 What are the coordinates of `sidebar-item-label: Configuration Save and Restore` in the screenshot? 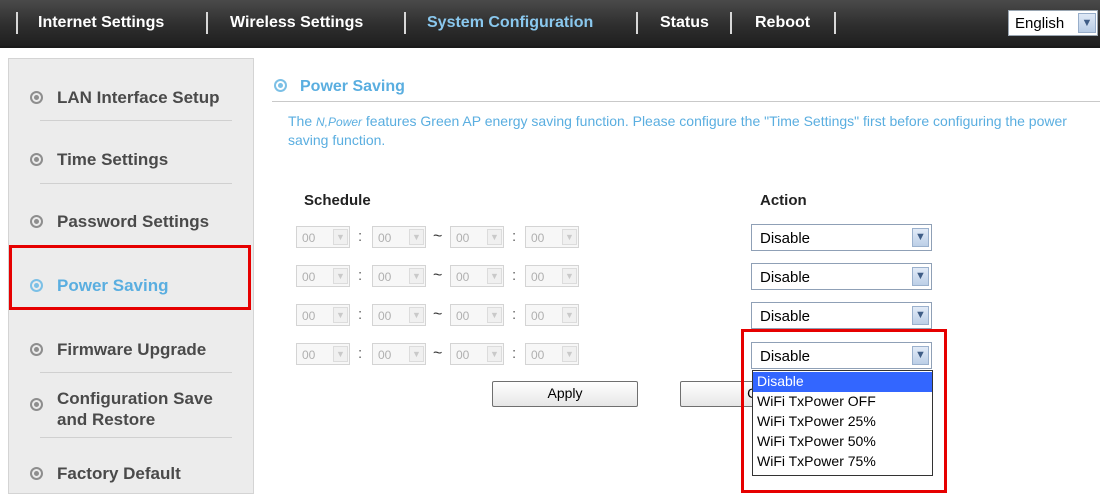 It's located at (135, 409).